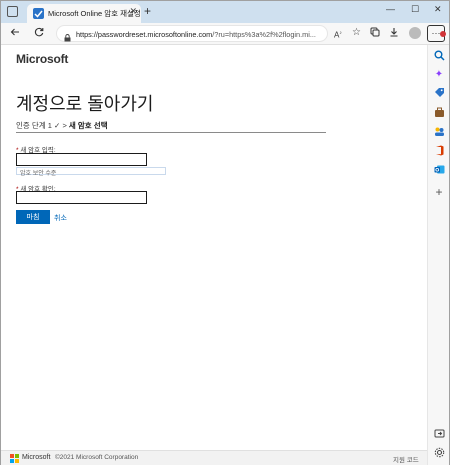 The image size is (450, 465). What do you see at coordinates (91, 172) in the screenshot?
I see `password-strength-meter: 암호 보안 수준` at bounding box center [91, 172].